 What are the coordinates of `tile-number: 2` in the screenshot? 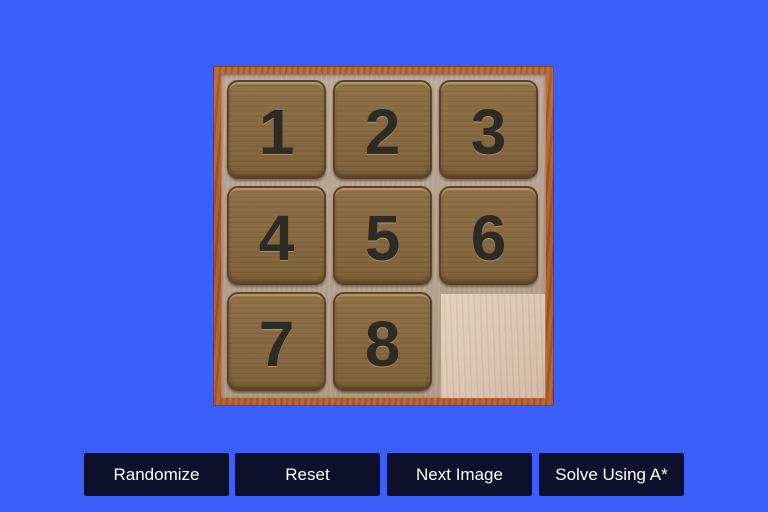 It's located at (382, 131).